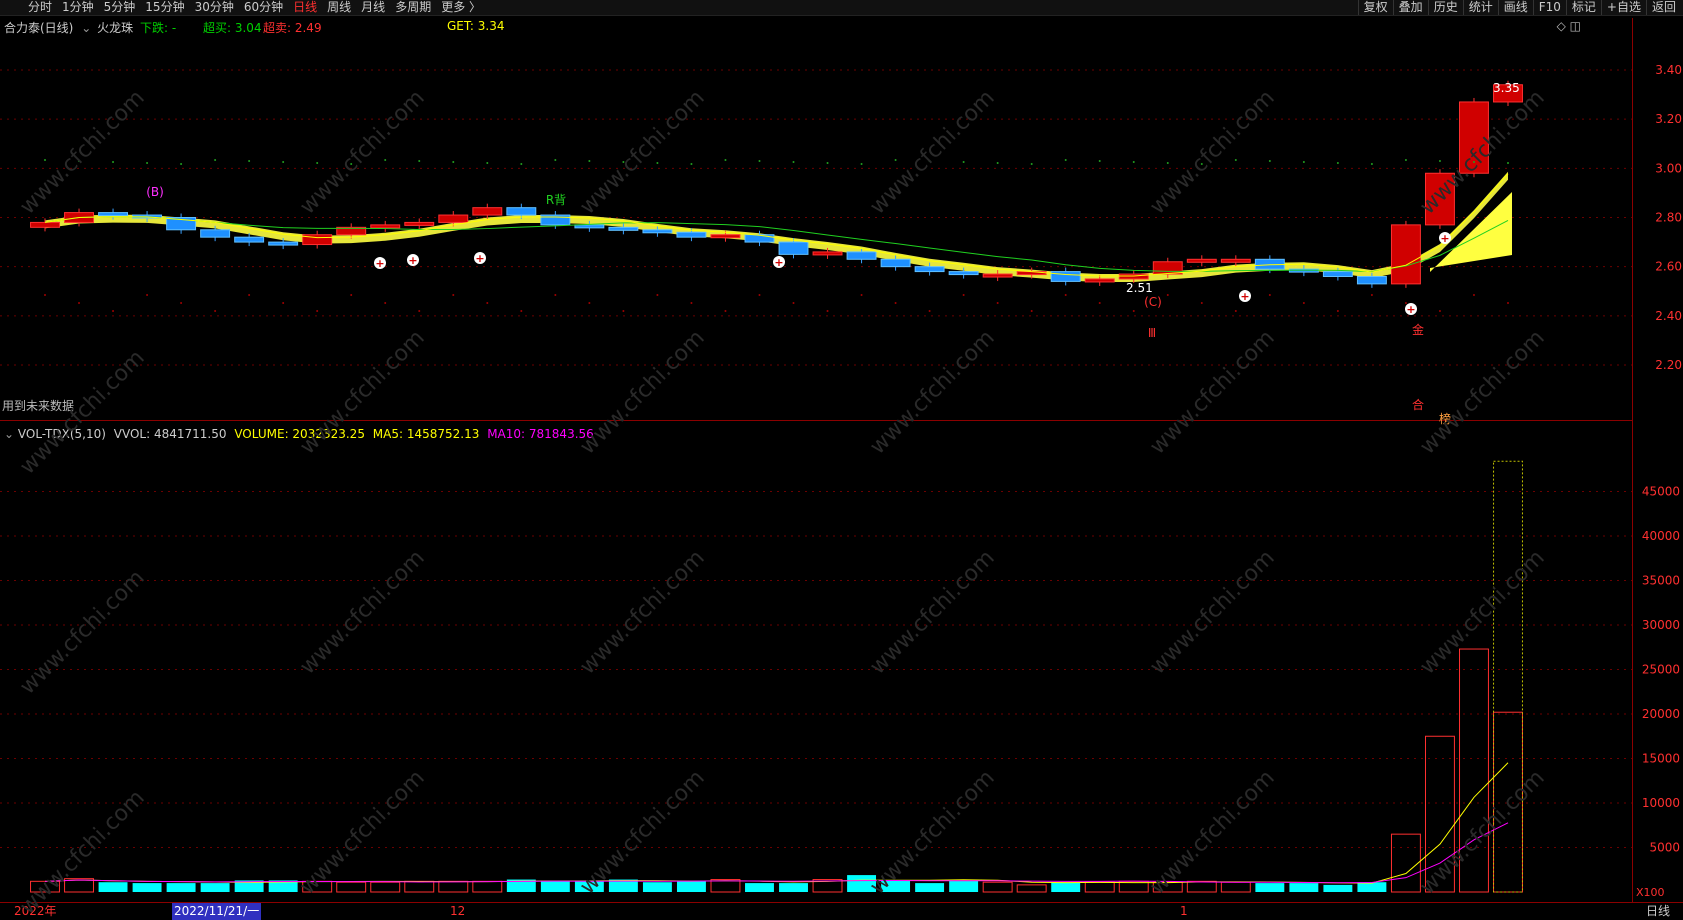 The image size is (1683, 920). What do you see at coordinates (556, 200) in the screenshot?
I see `marker-r: R背` at bounding box center [556, 200].